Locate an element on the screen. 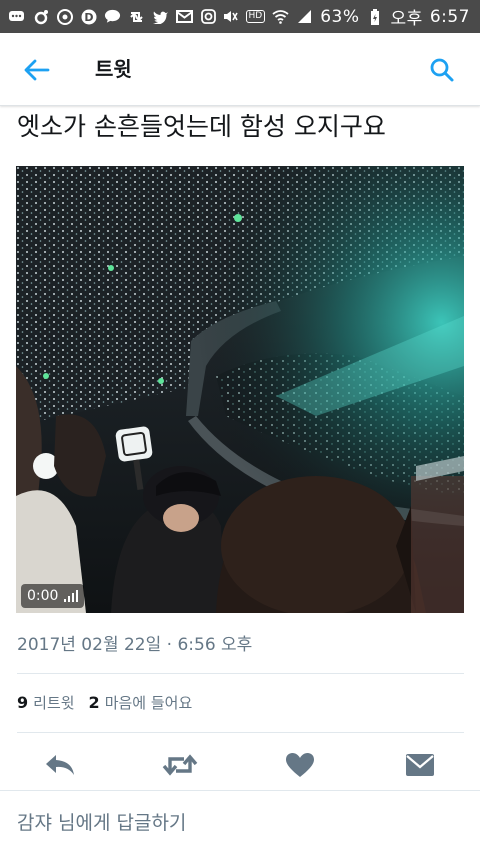  mail-icon is located at coordinates (184, 16).